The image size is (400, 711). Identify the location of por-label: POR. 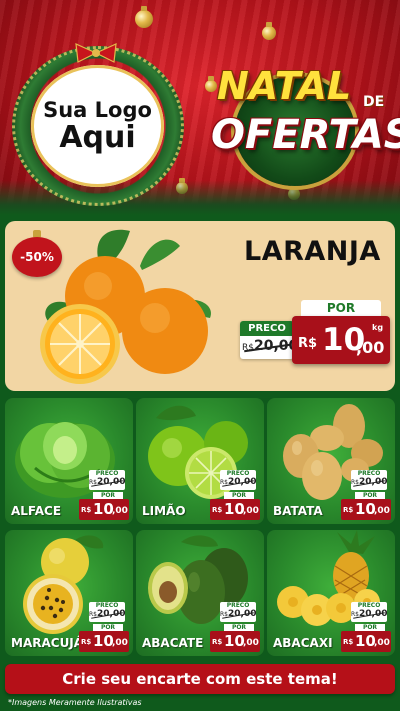
(341, 308).